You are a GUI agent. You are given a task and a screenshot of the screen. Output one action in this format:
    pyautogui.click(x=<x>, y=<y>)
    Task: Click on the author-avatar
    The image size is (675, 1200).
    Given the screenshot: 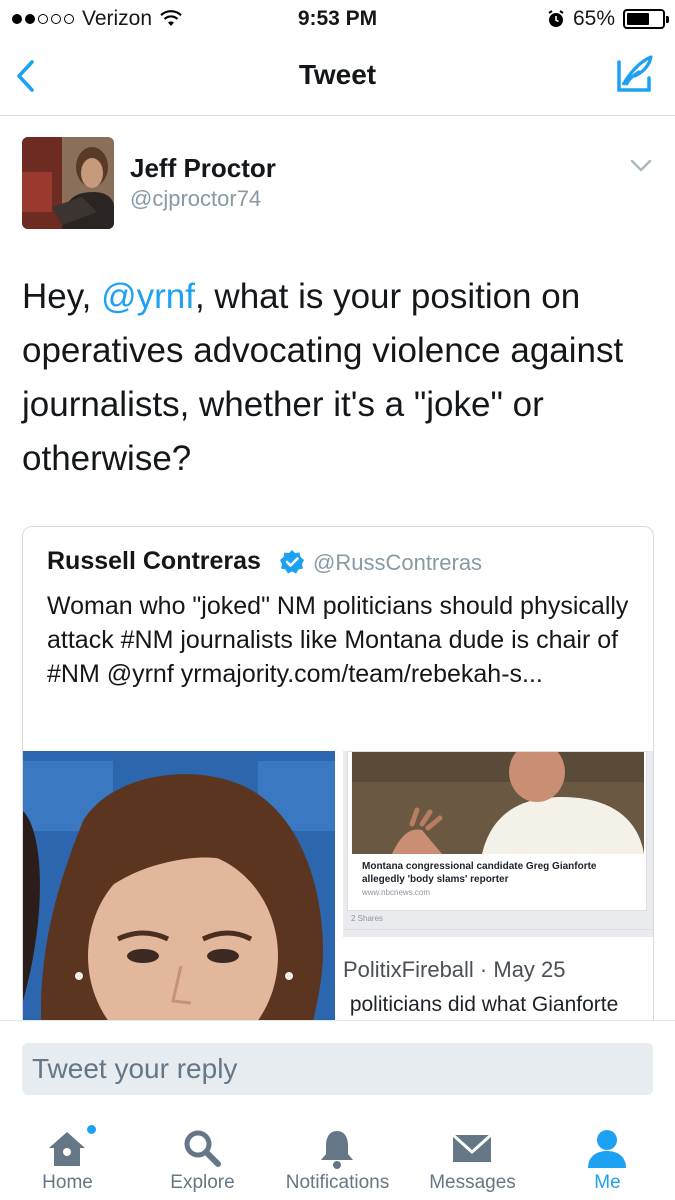 What is the action you would take?
    pyautogui.click(x=68, y=183)
    